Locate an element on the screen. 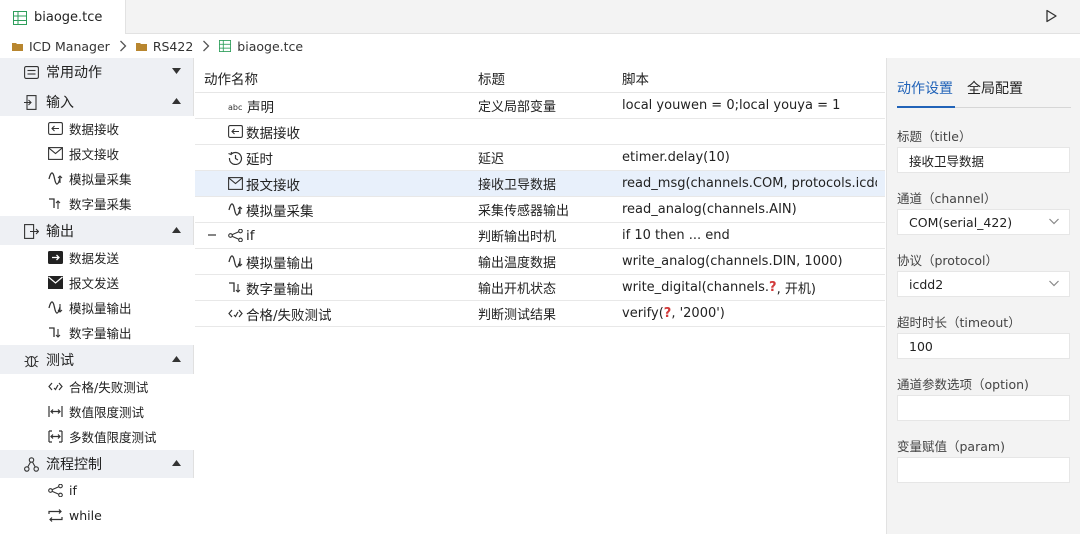 This screenshot has height=534, width=1080. collapse-minus-icon is located at coordinates (212, 235).